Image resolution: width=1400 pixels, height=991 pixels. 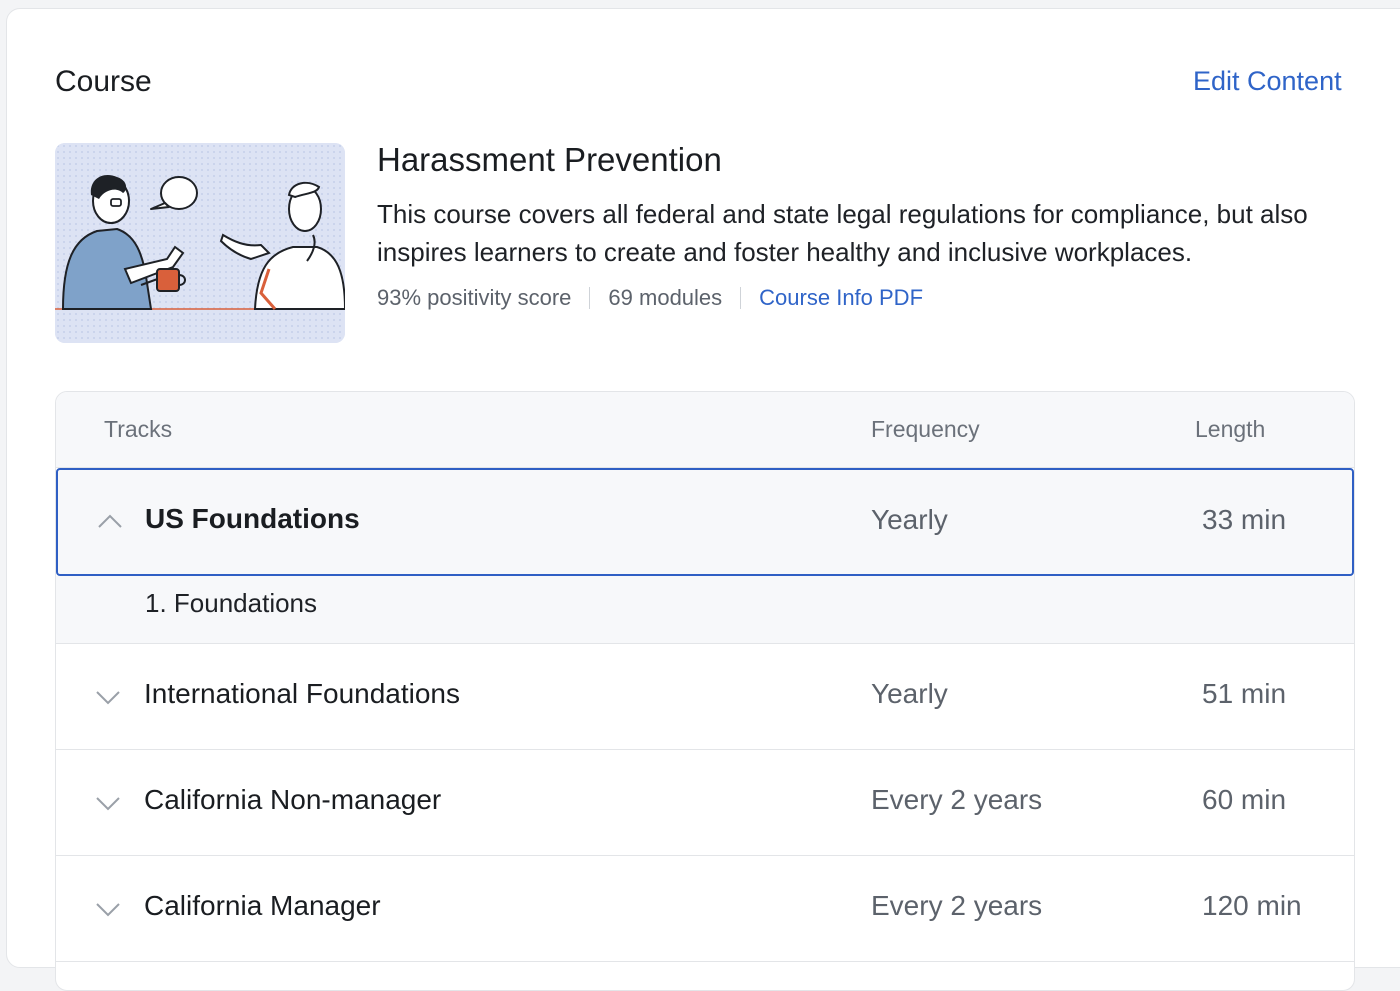 I want to click on track-length: 60 min, so click(x=1244, y=799).